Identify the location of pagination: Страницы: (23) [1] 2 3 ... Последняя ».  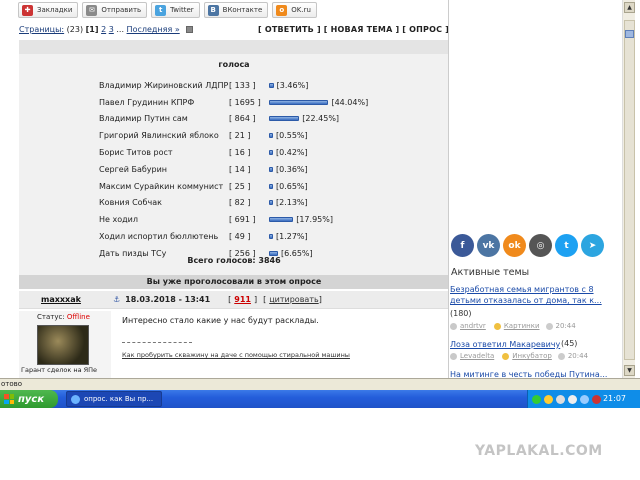
(106, 31).